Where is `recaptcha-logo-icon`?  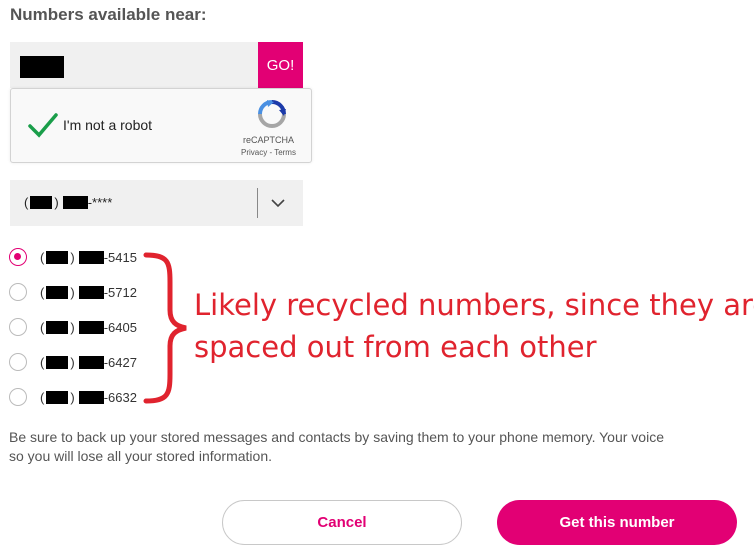
recaptcha-logo-icon is located at coordinates (272, 114).